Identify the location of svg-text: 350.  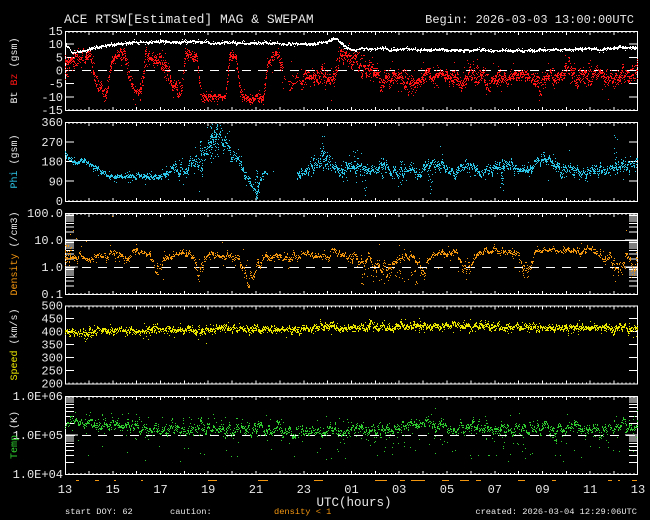
(52, 346).